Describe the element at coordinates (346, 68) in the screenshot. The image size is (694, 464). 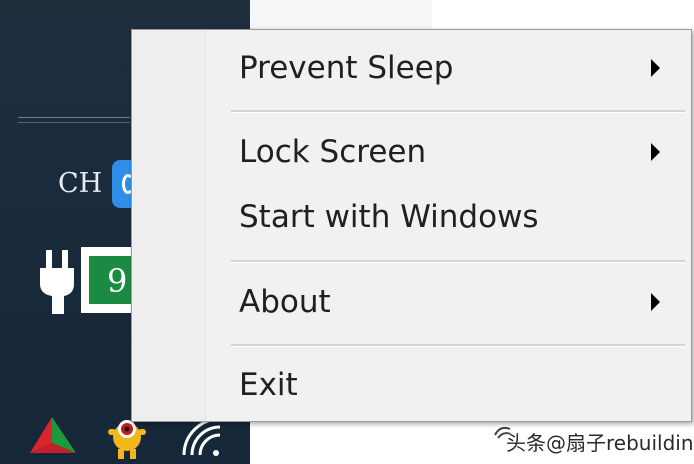
I see `menu-item-label: Prevent Sleep` at that location.